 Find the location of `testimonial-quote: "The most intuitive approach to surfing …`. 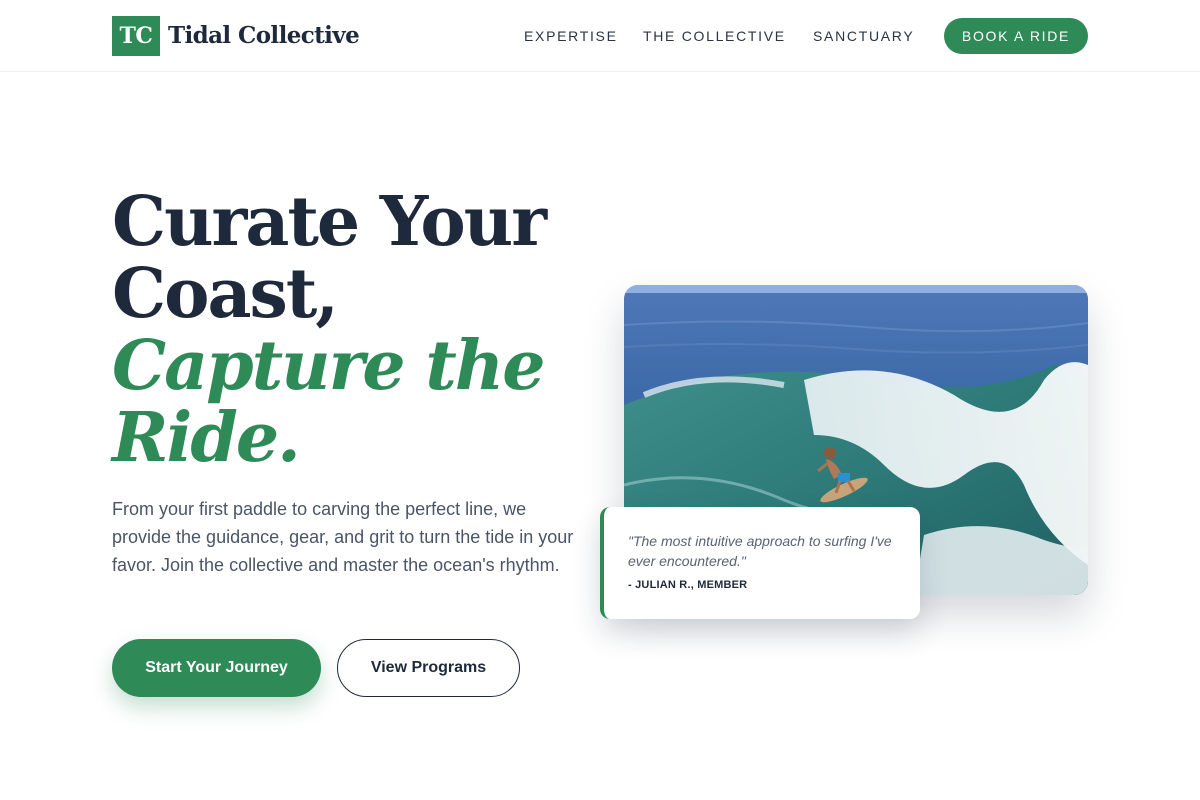

testimonial-quote: "The most intuitive approach to surfing … is located at coordinates (760, 551).